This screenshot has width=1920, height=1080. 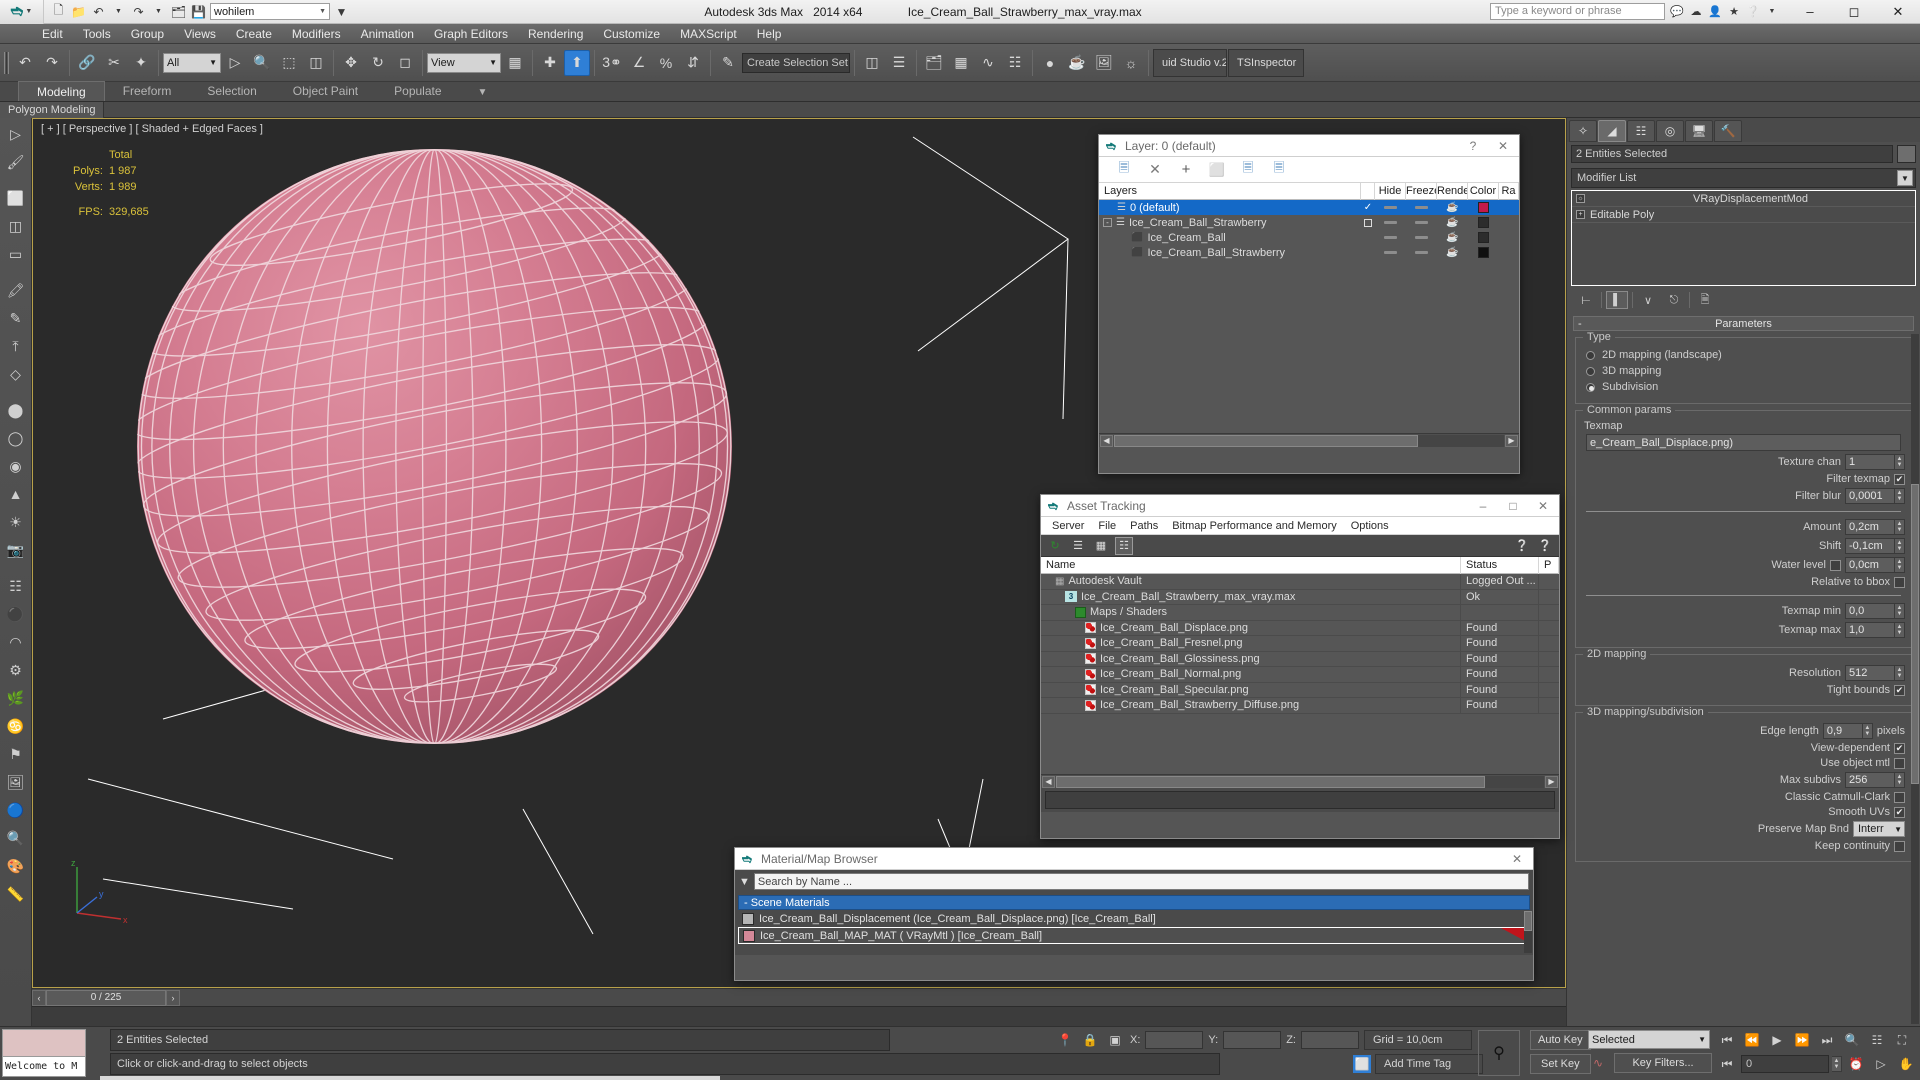 What do you see at coordinates (1649, 1039) in the screenshot?
I see `key-mode-dropdown: Selected ▼` at bounding box center [1649, 1039].